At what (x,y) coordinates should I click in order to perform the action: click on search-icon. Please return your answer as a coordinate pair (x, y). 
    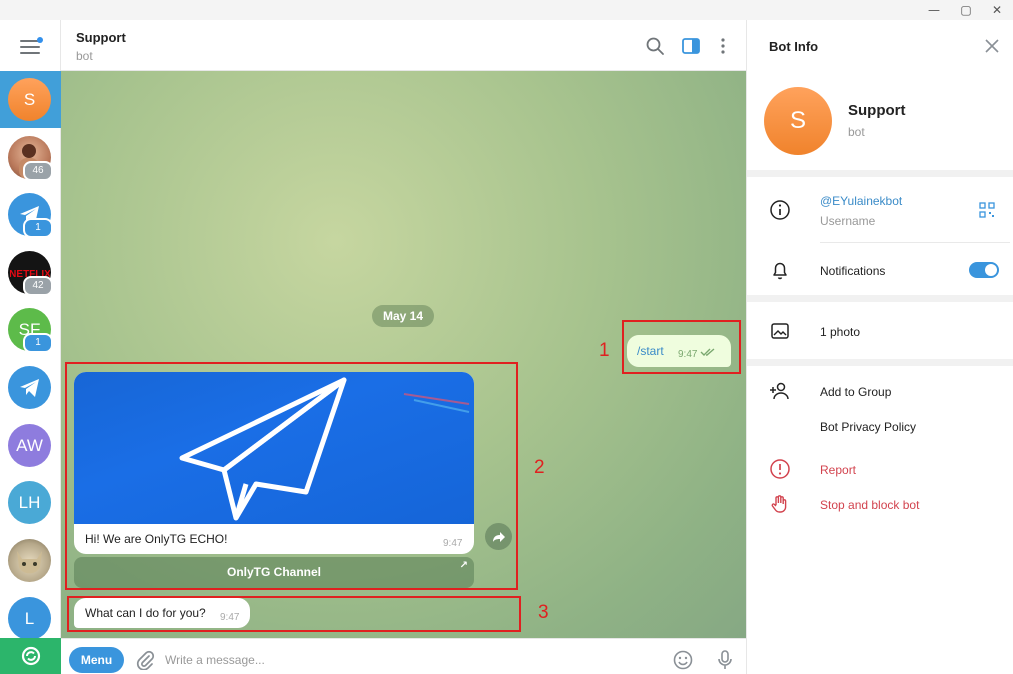
    Looking at the image, I should click on (655, 46).